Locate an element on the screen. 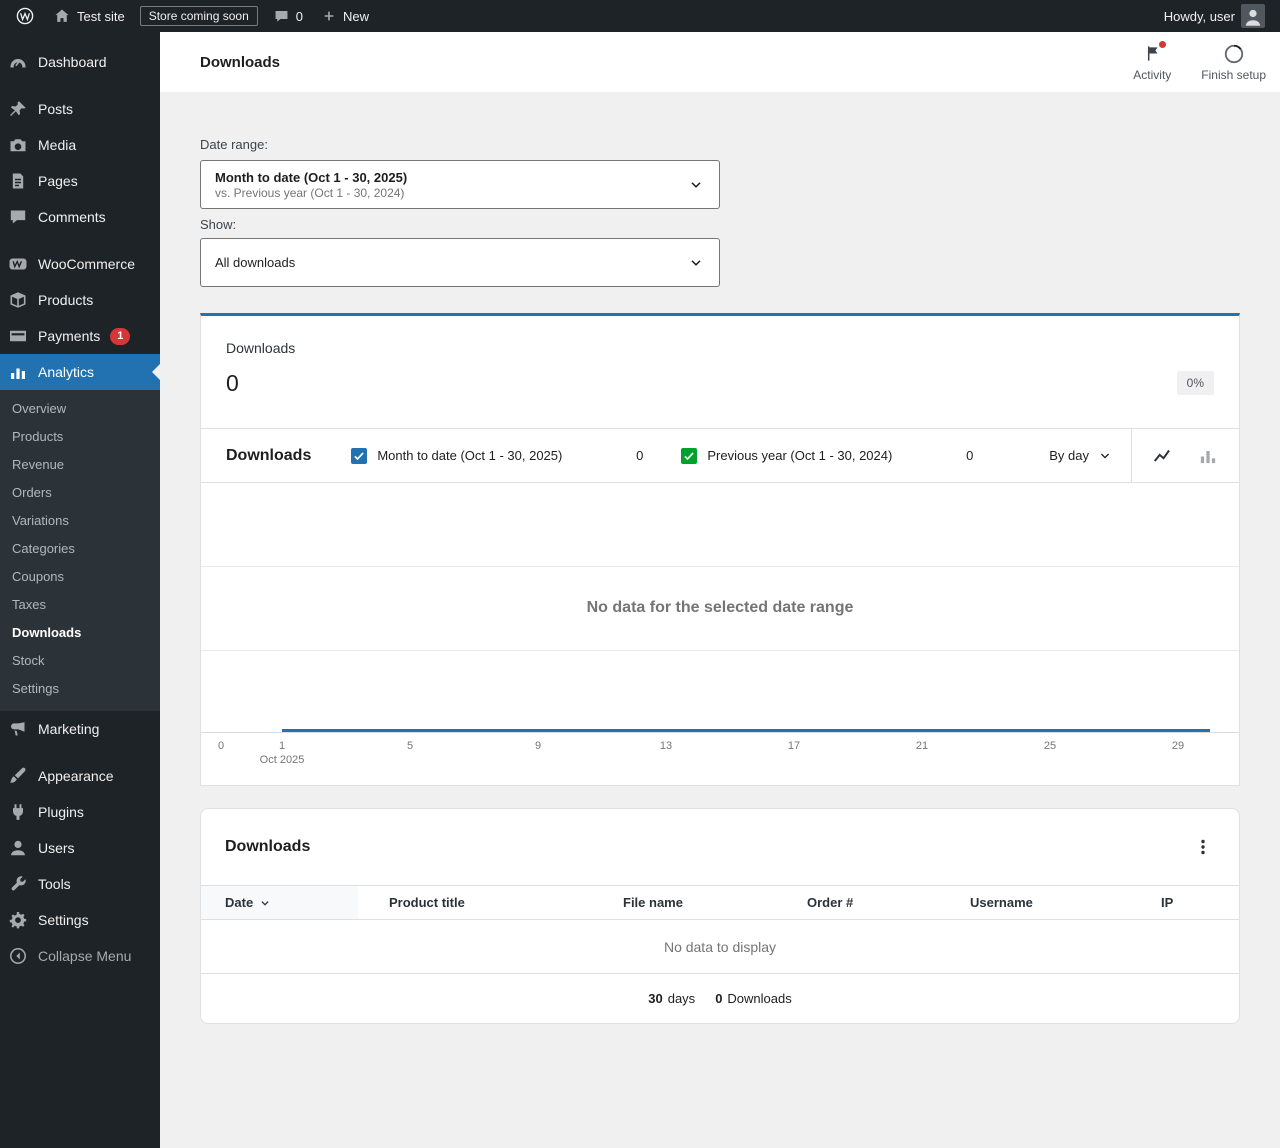 Image resolution: width=1280 pixels, height=1148 pixels. plug-icon is located at coordinates (18, 812).